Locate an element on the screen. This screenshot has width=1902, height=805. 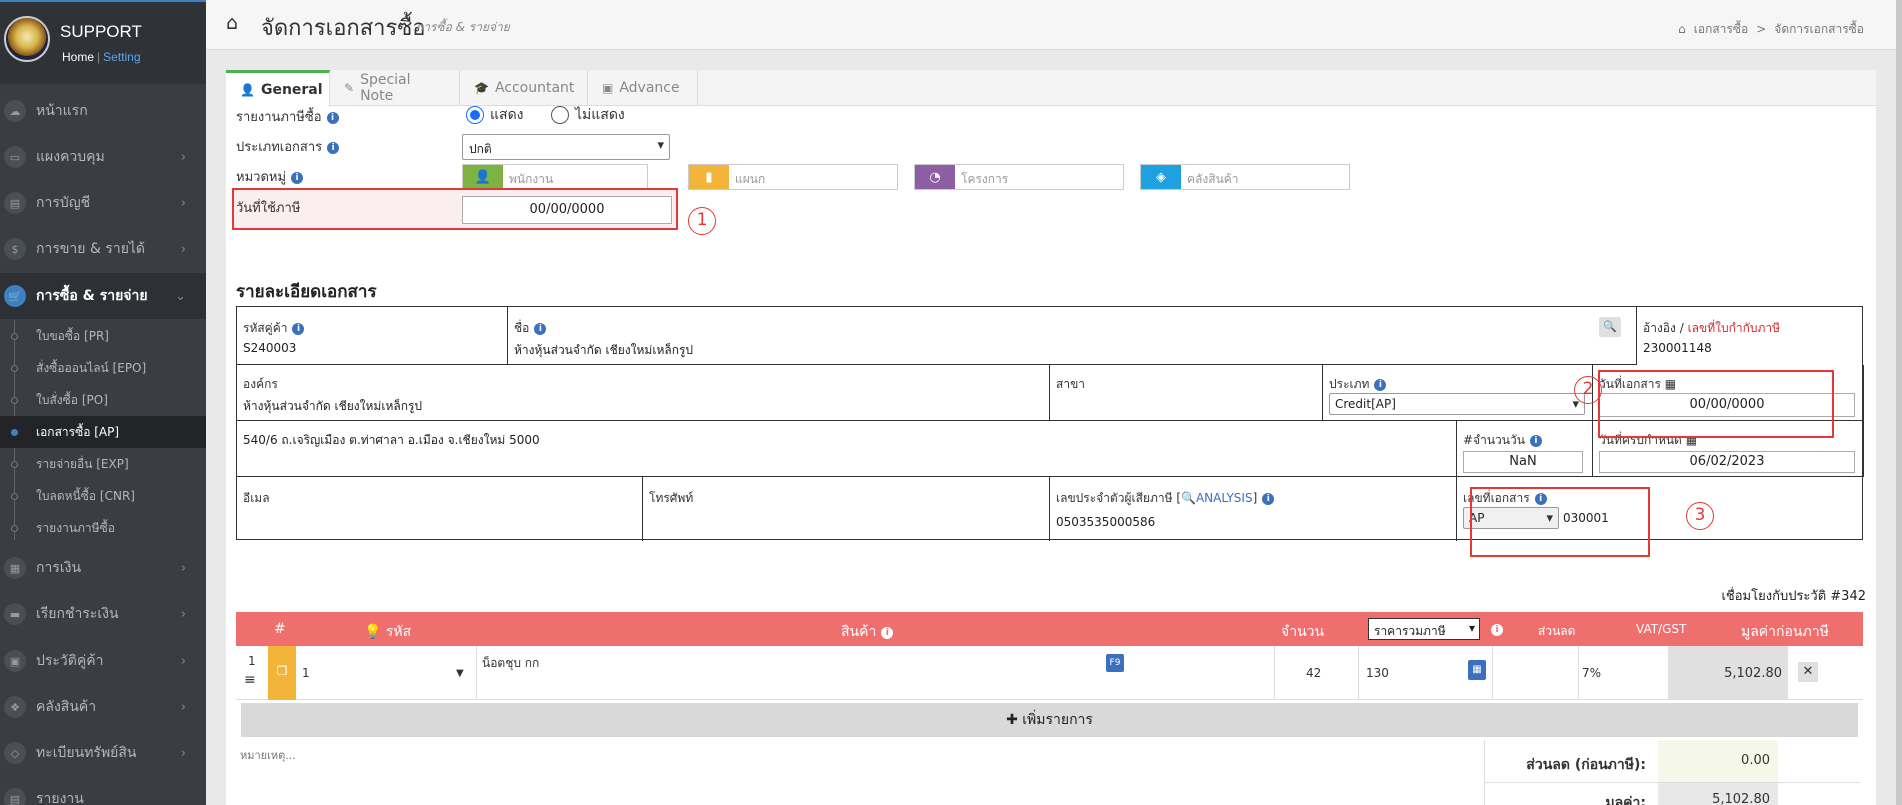
subnav-po: ใบสั่งซื้อ [PO] is located at coordinates (103, 400).